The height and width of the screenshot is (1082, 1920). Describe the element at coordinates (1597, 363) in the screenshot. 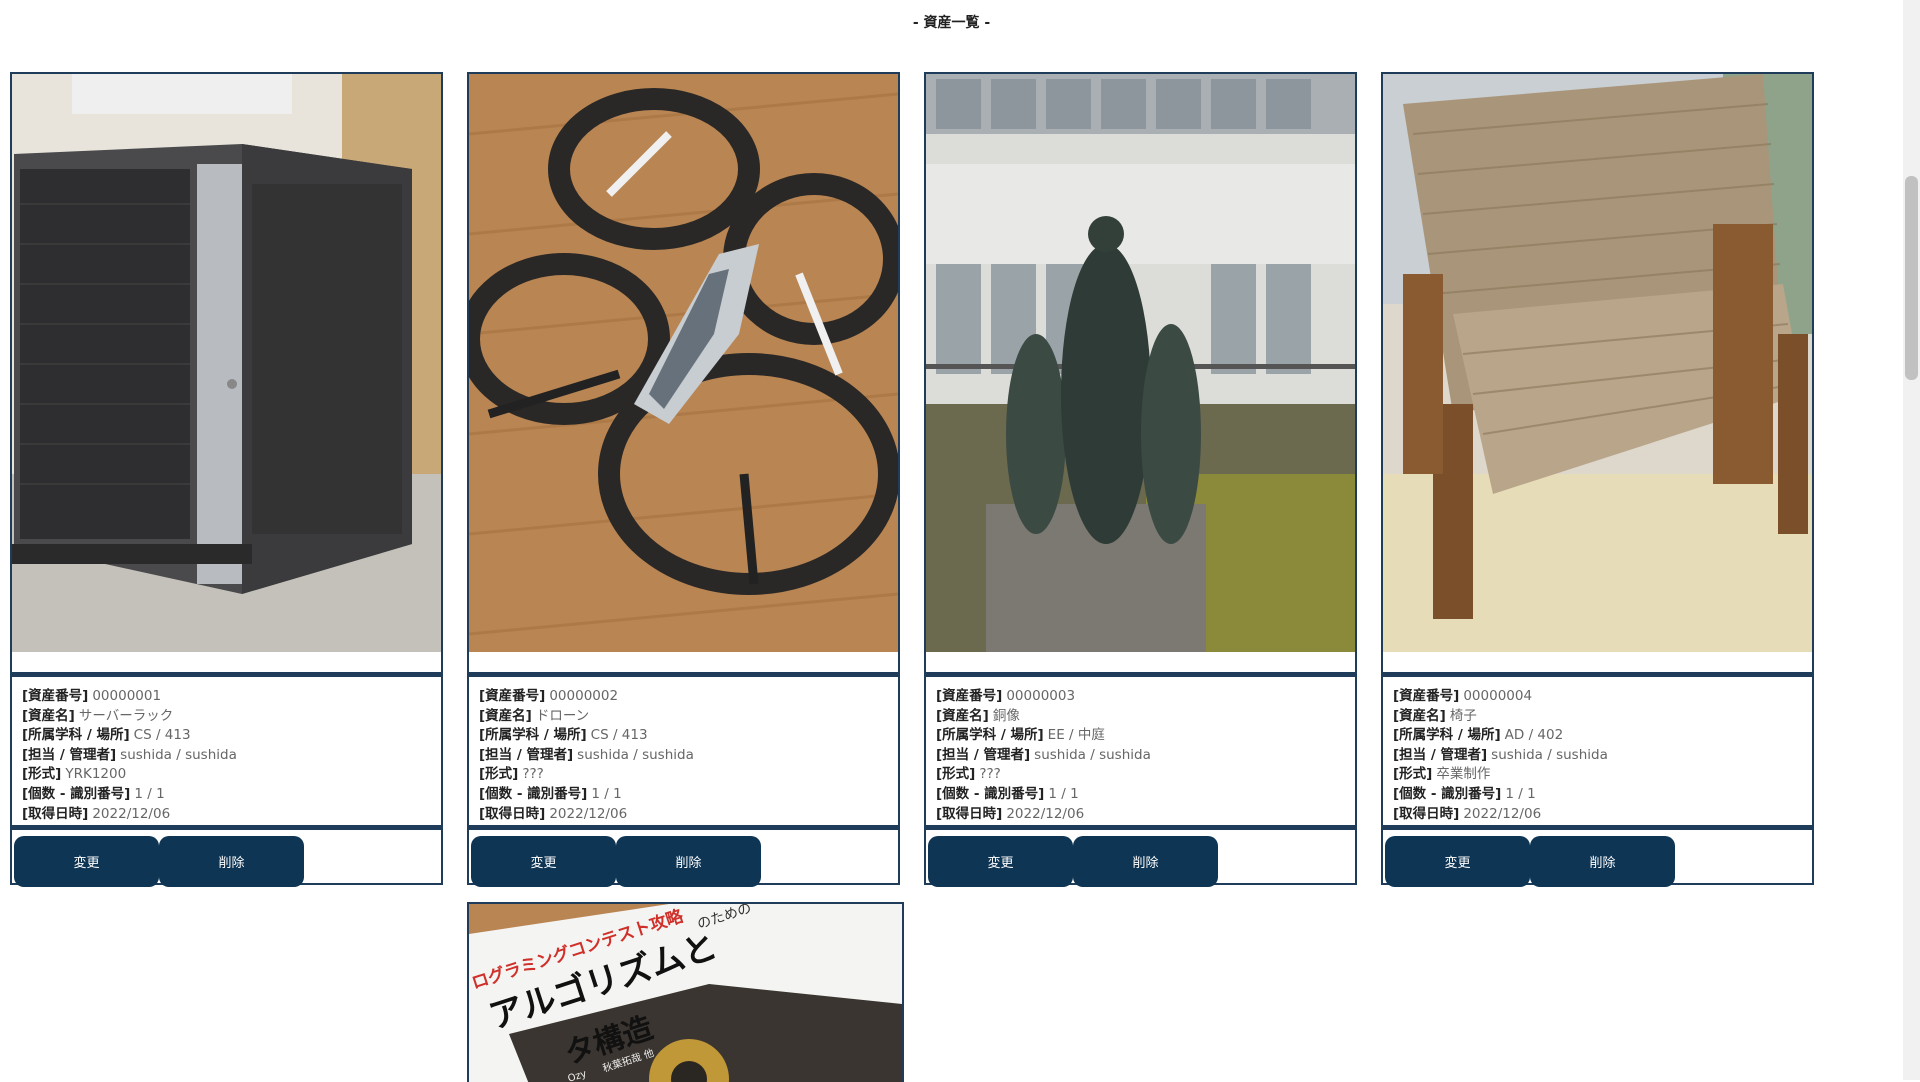

I see `chair-photo` at that location.